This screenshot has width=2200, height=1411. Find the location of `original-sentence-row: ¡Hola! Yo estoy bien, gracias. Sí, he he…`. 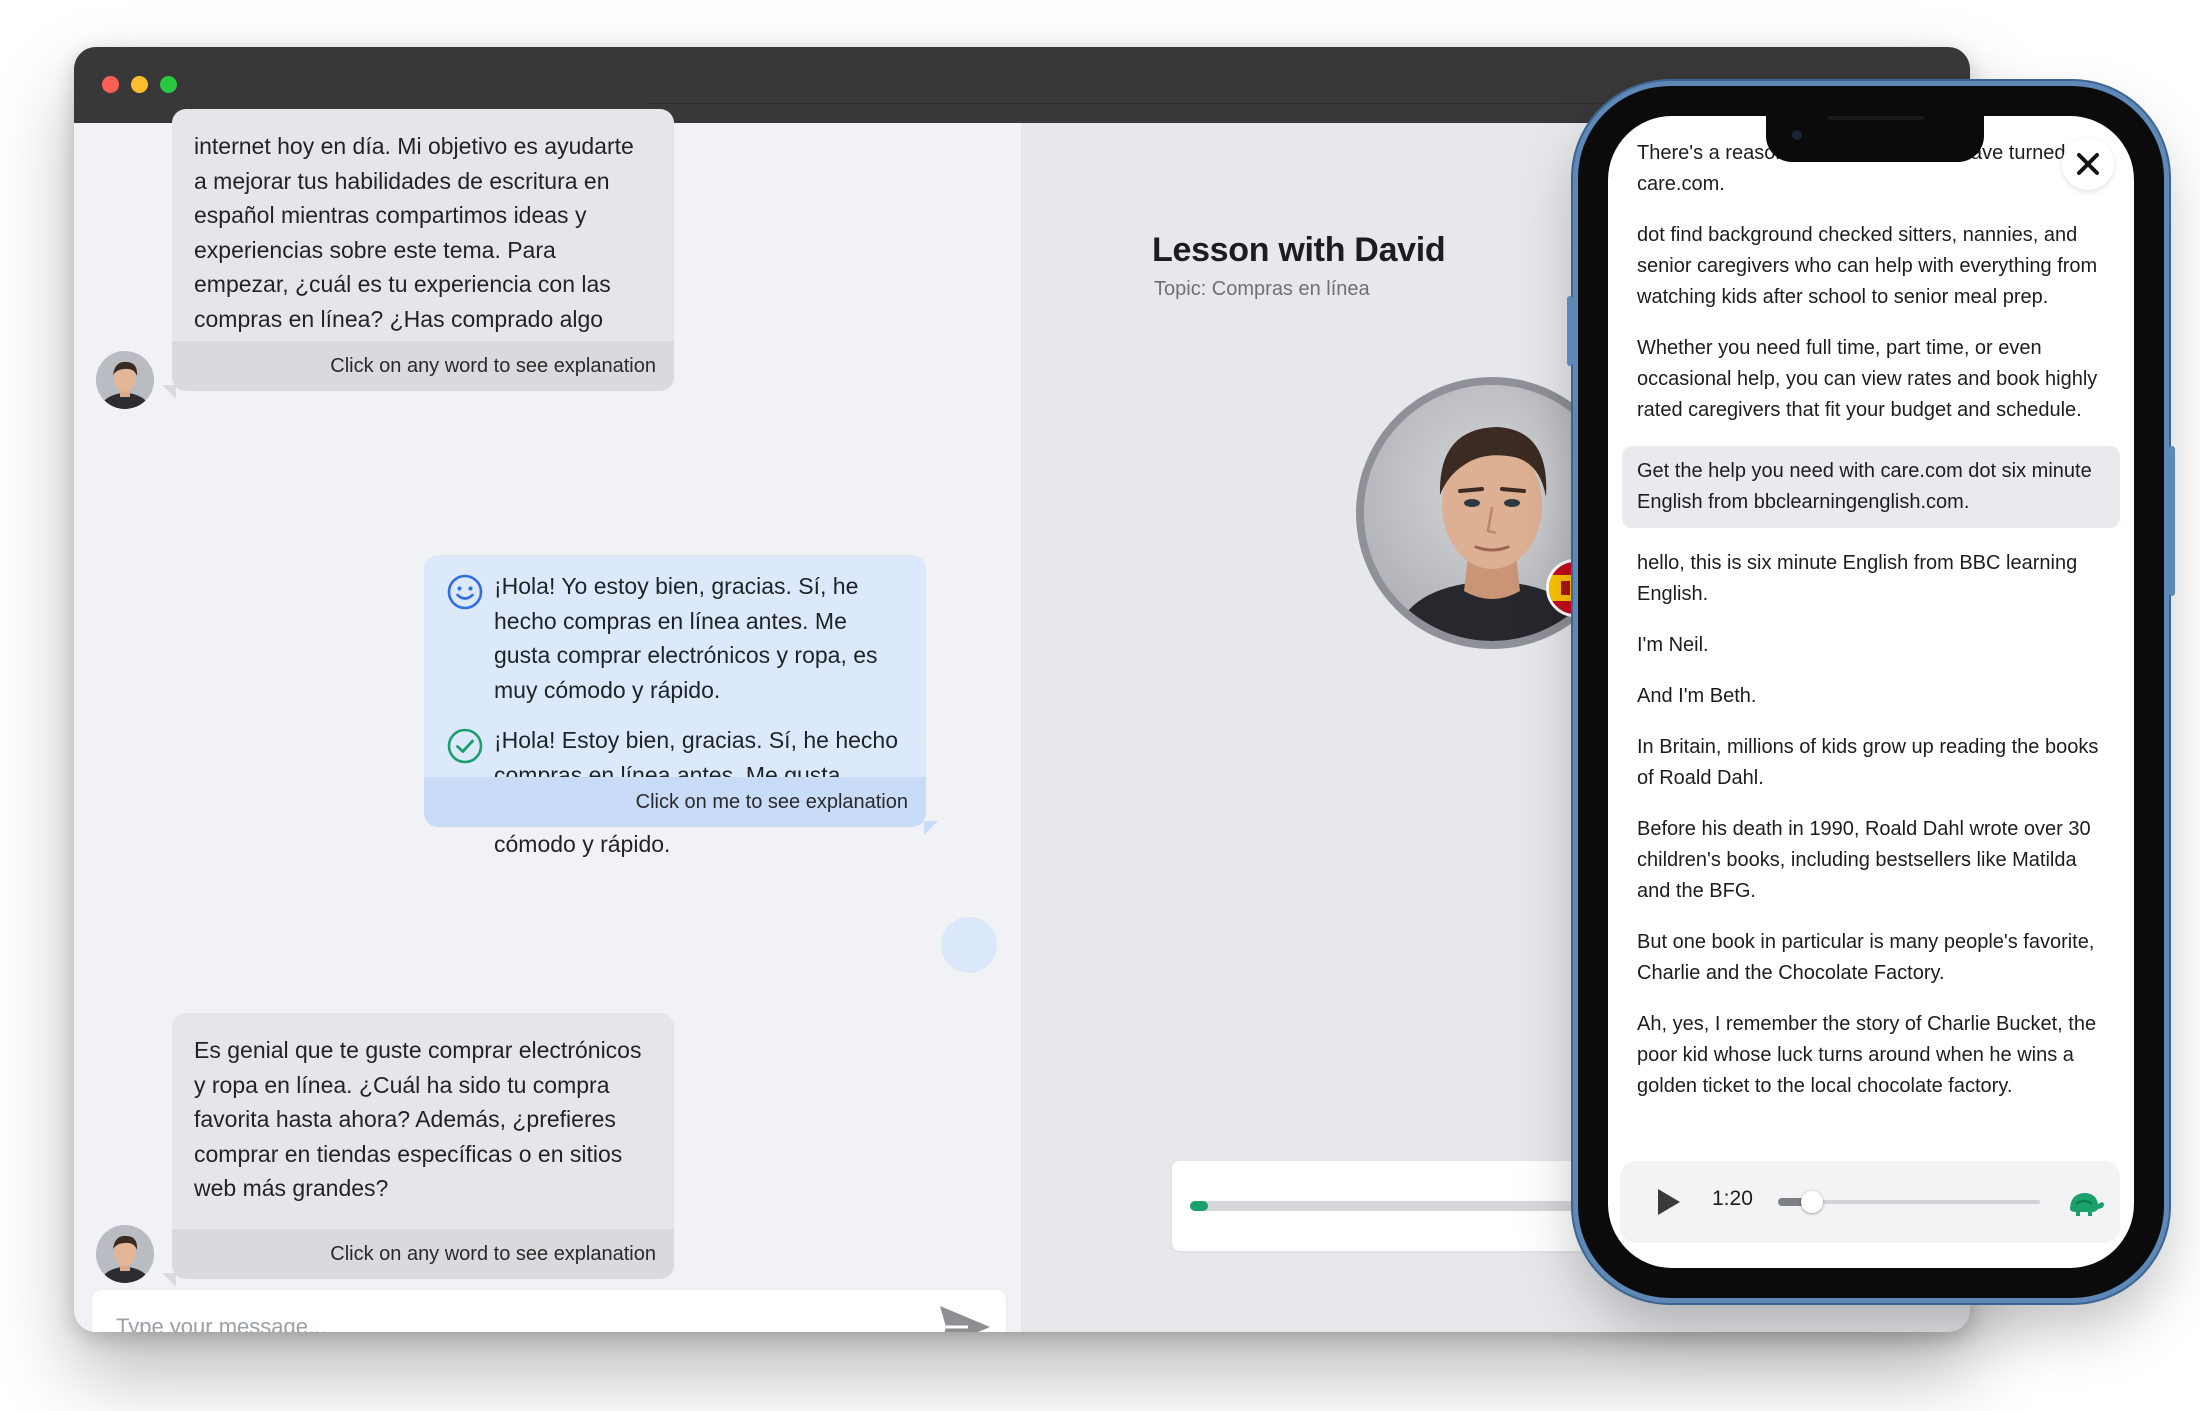

original-sentence-row: ¡Hola! Yo estoy bien, gracias. Sí, he he… is located at coordinates (675, 631).